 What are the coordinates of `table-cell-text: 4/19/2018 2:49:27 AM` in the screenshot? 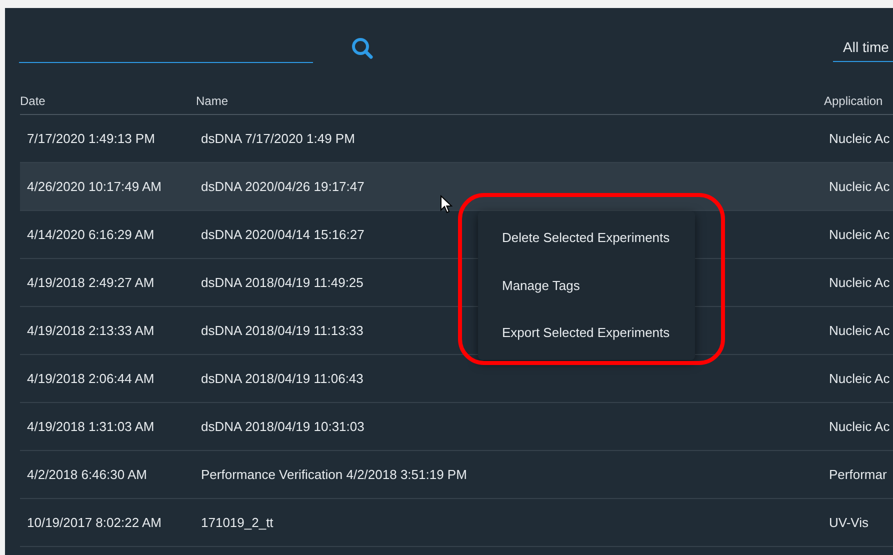 It's located at (91, 283).